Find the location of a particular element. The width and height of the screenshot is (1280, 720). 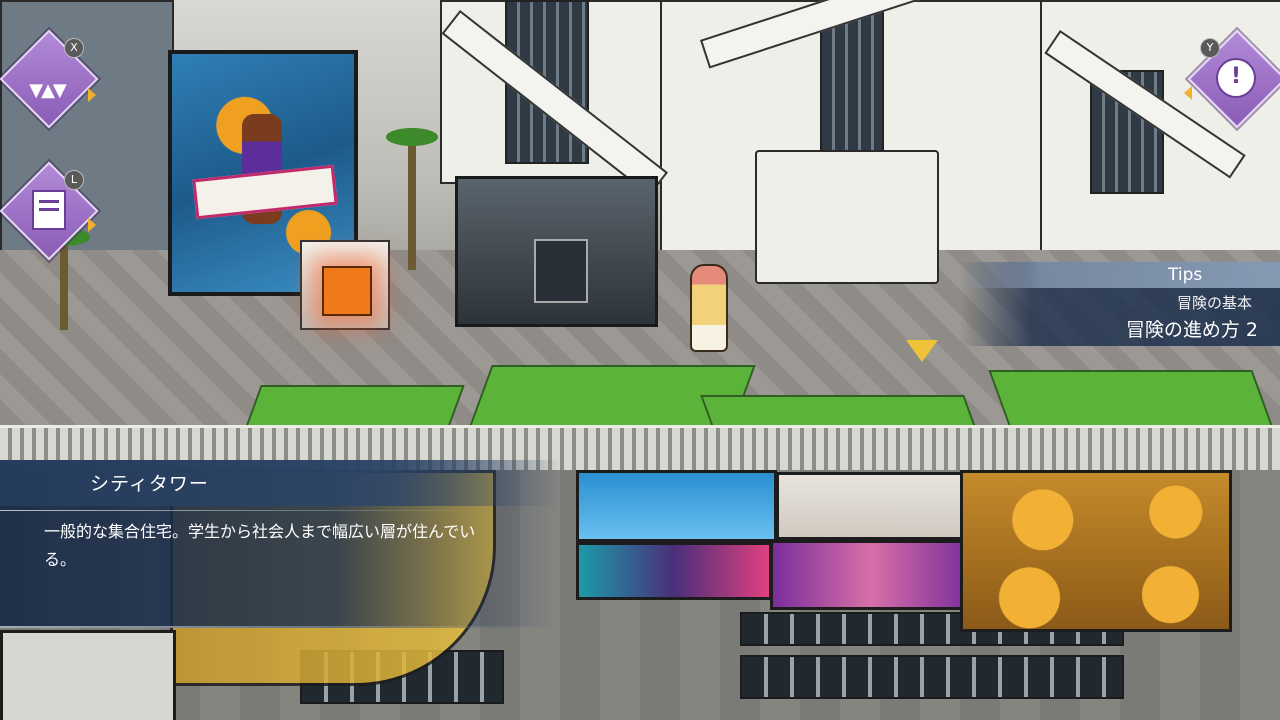

shrine-light is located at coordinates (347, 291).